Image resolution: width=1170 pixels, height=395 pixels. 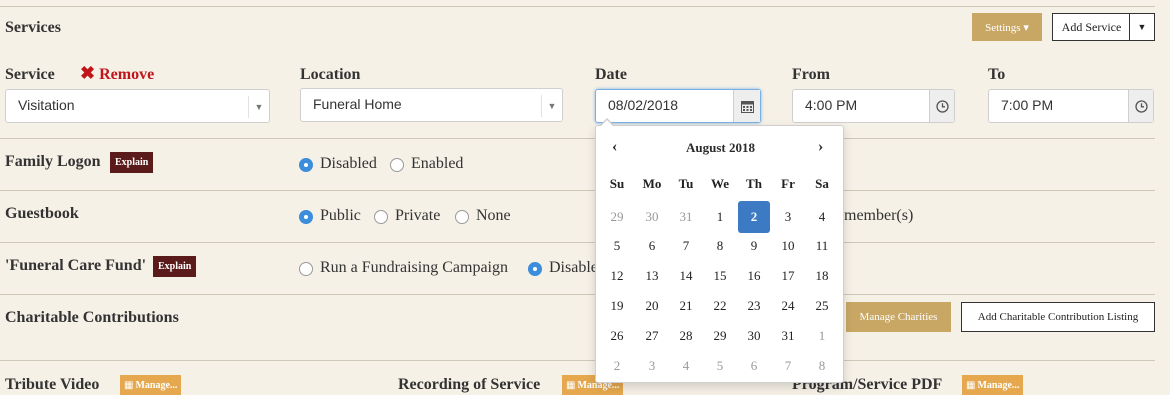 What do you see at coordinates (652, 336) in the screenshot?
I see `datepicker-day: 27` at bounding box center [652, 336].